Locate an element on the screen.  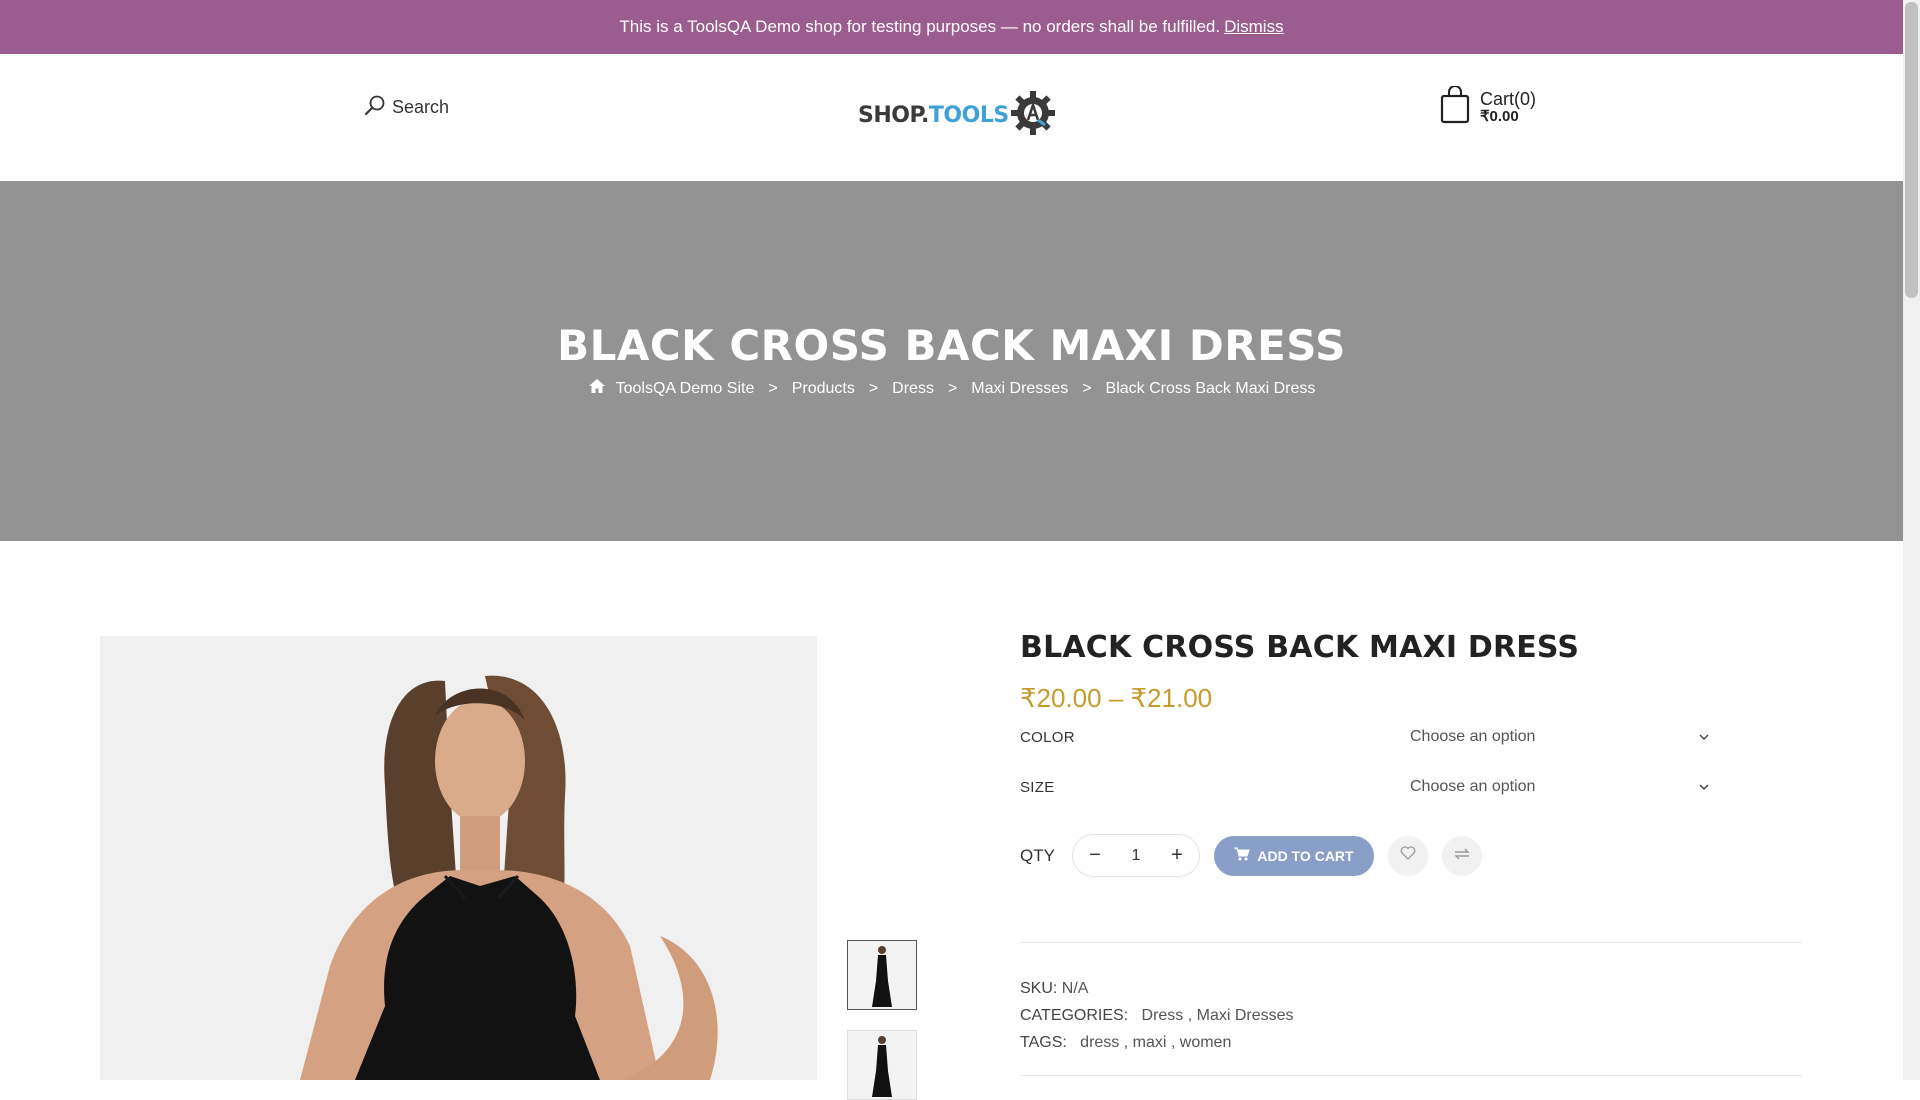
size-select: Choose an option is located at coordinates (1560, 787).